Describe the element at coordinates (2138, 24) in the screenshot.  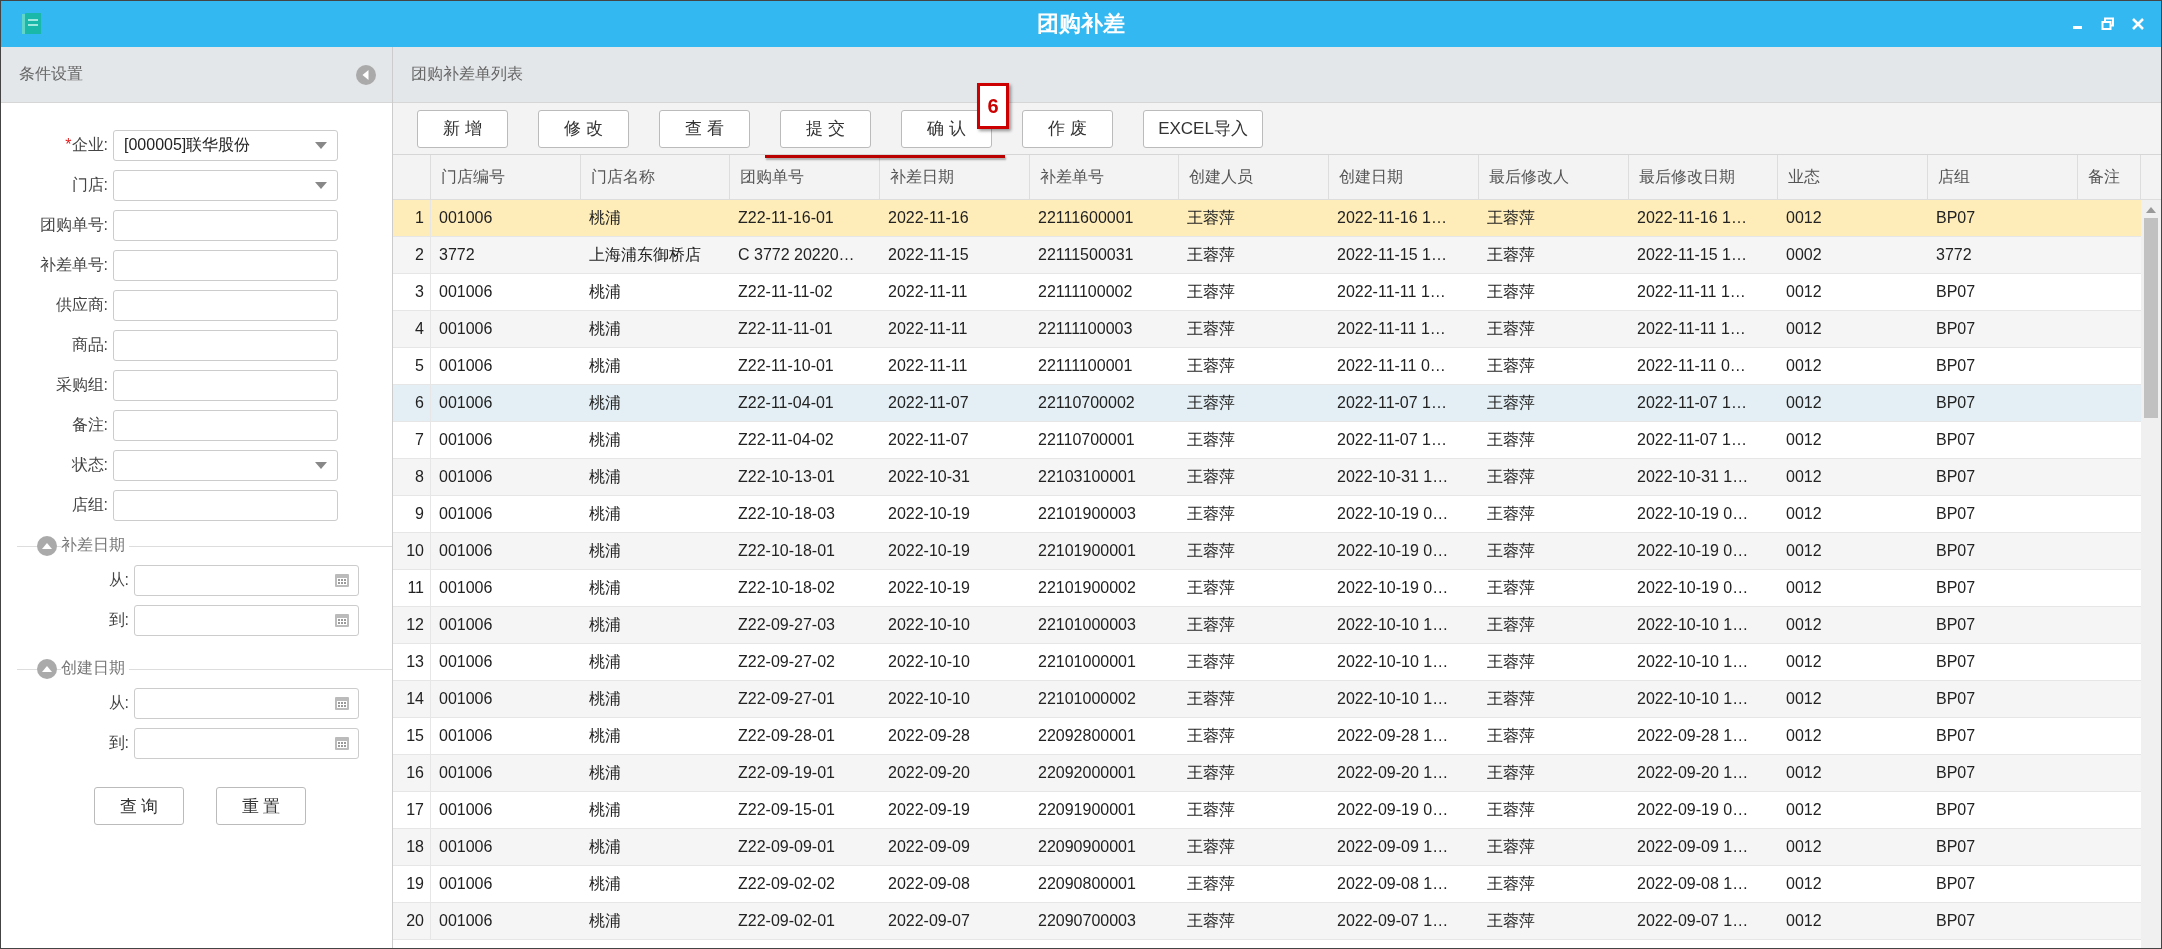
I see `close-icon` at that location.